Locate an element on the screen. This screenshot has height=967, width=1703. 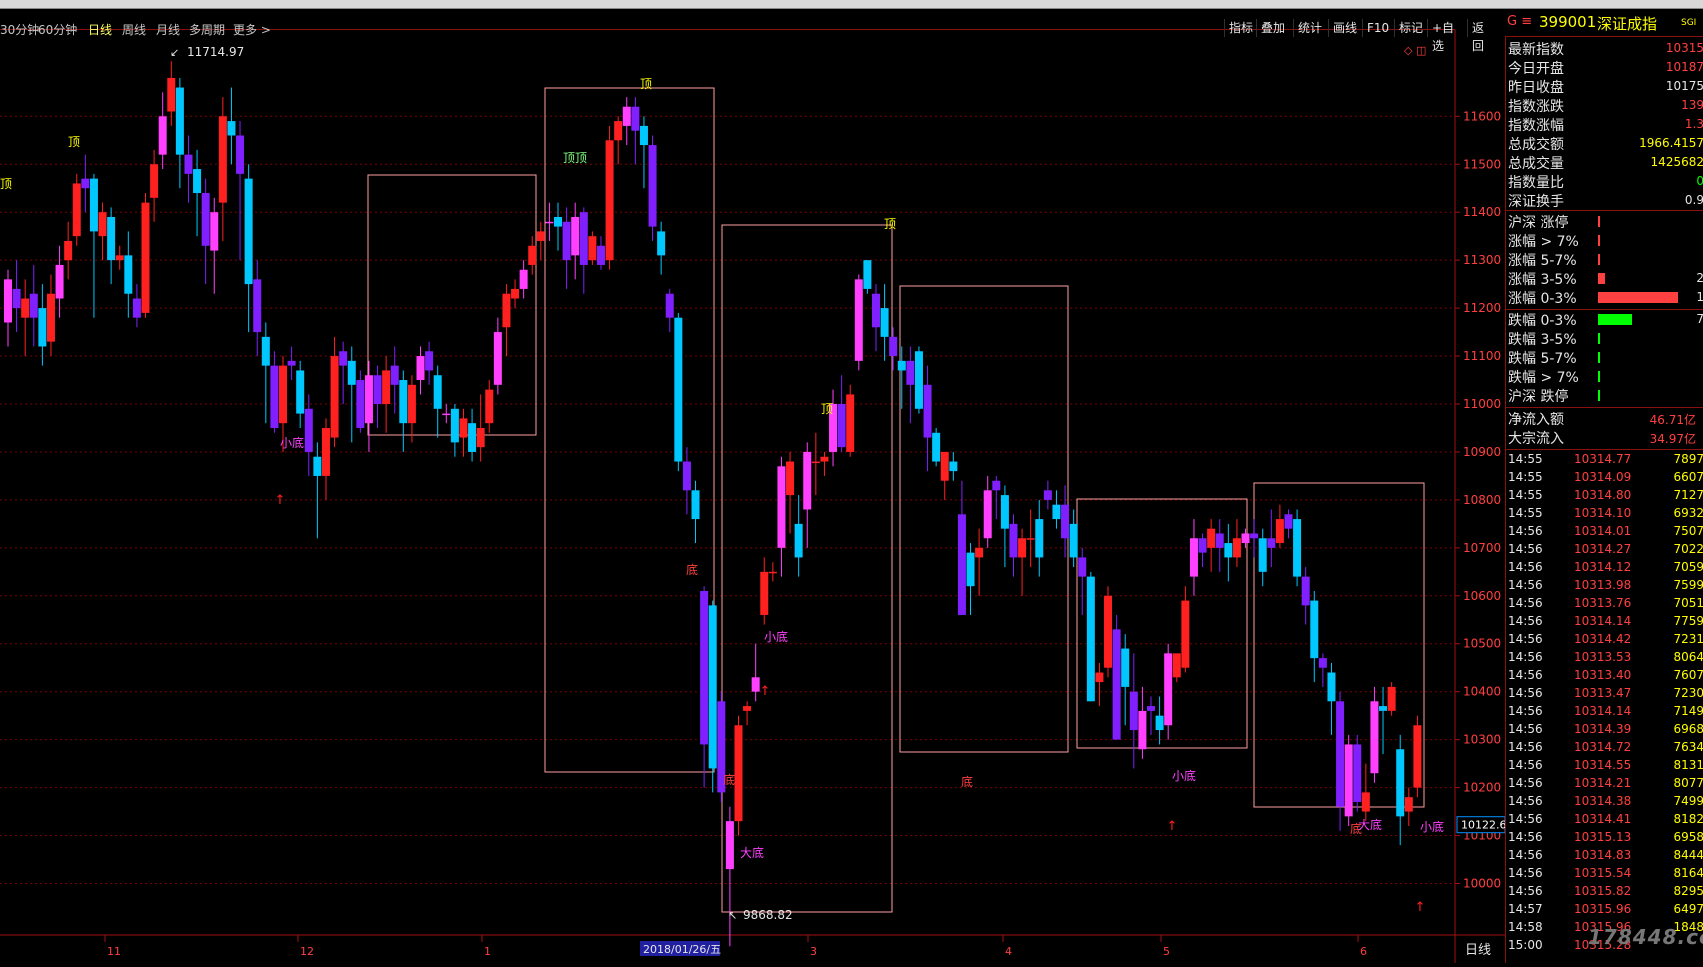
x-tick-label: 6 is located at coordinates (1363, 951).